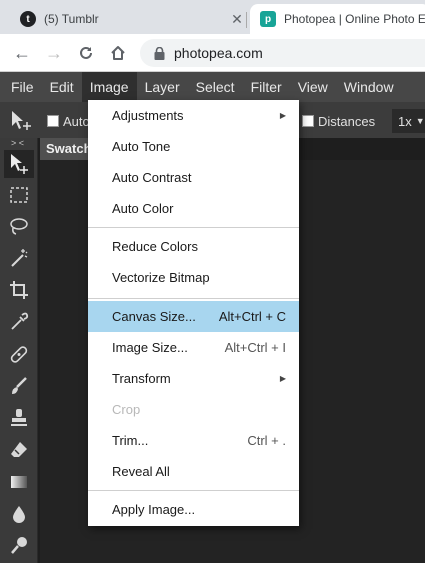  I want to click on browser-tab-tumblr: t (5) Tumblr, so click(127, 19).